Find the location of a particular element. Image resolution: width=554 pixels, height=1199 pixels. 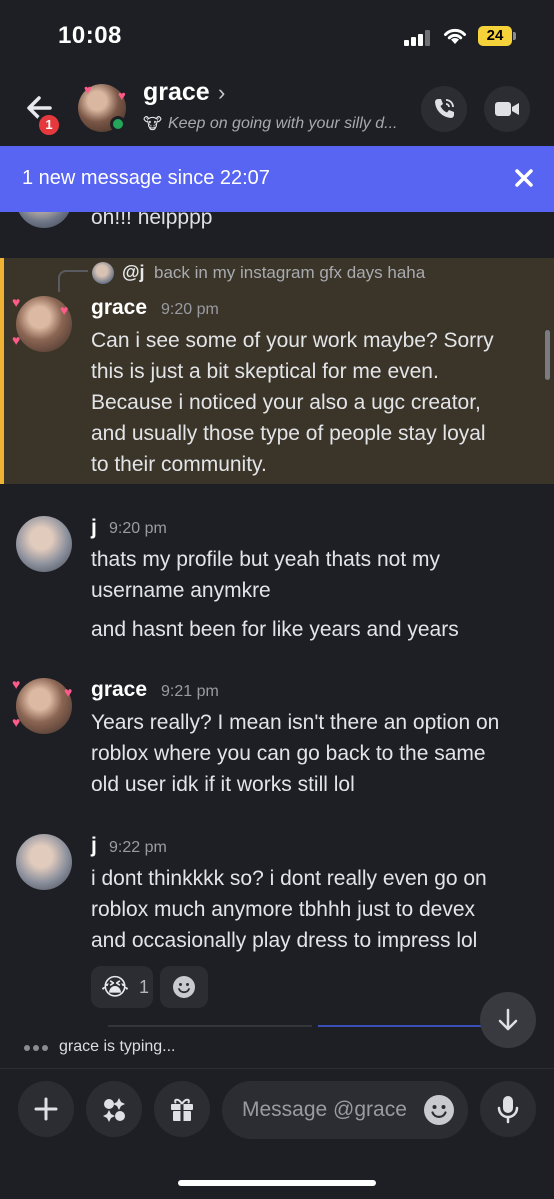

emoji-icon is located at coordinates (439, 1111).